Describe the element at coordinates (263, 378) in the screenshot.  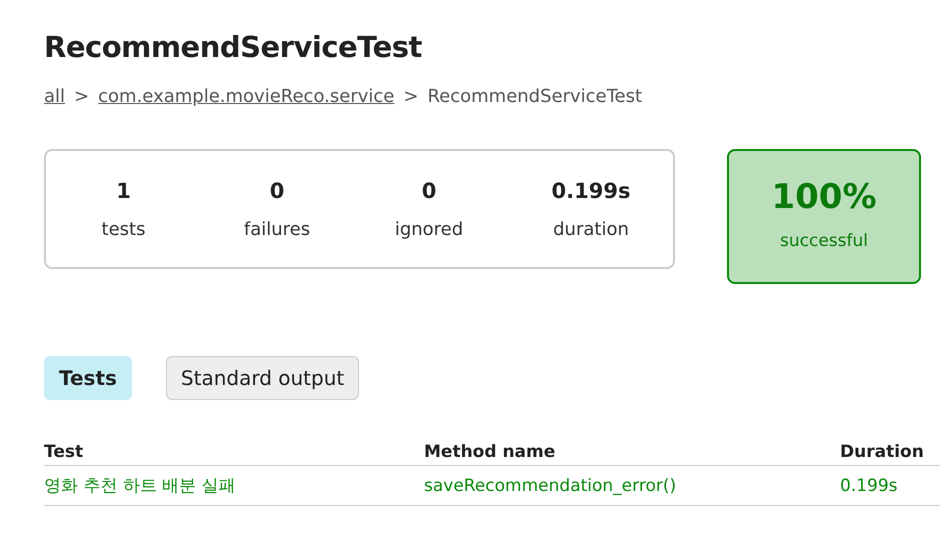
I see `tab: Standard output` at that location.